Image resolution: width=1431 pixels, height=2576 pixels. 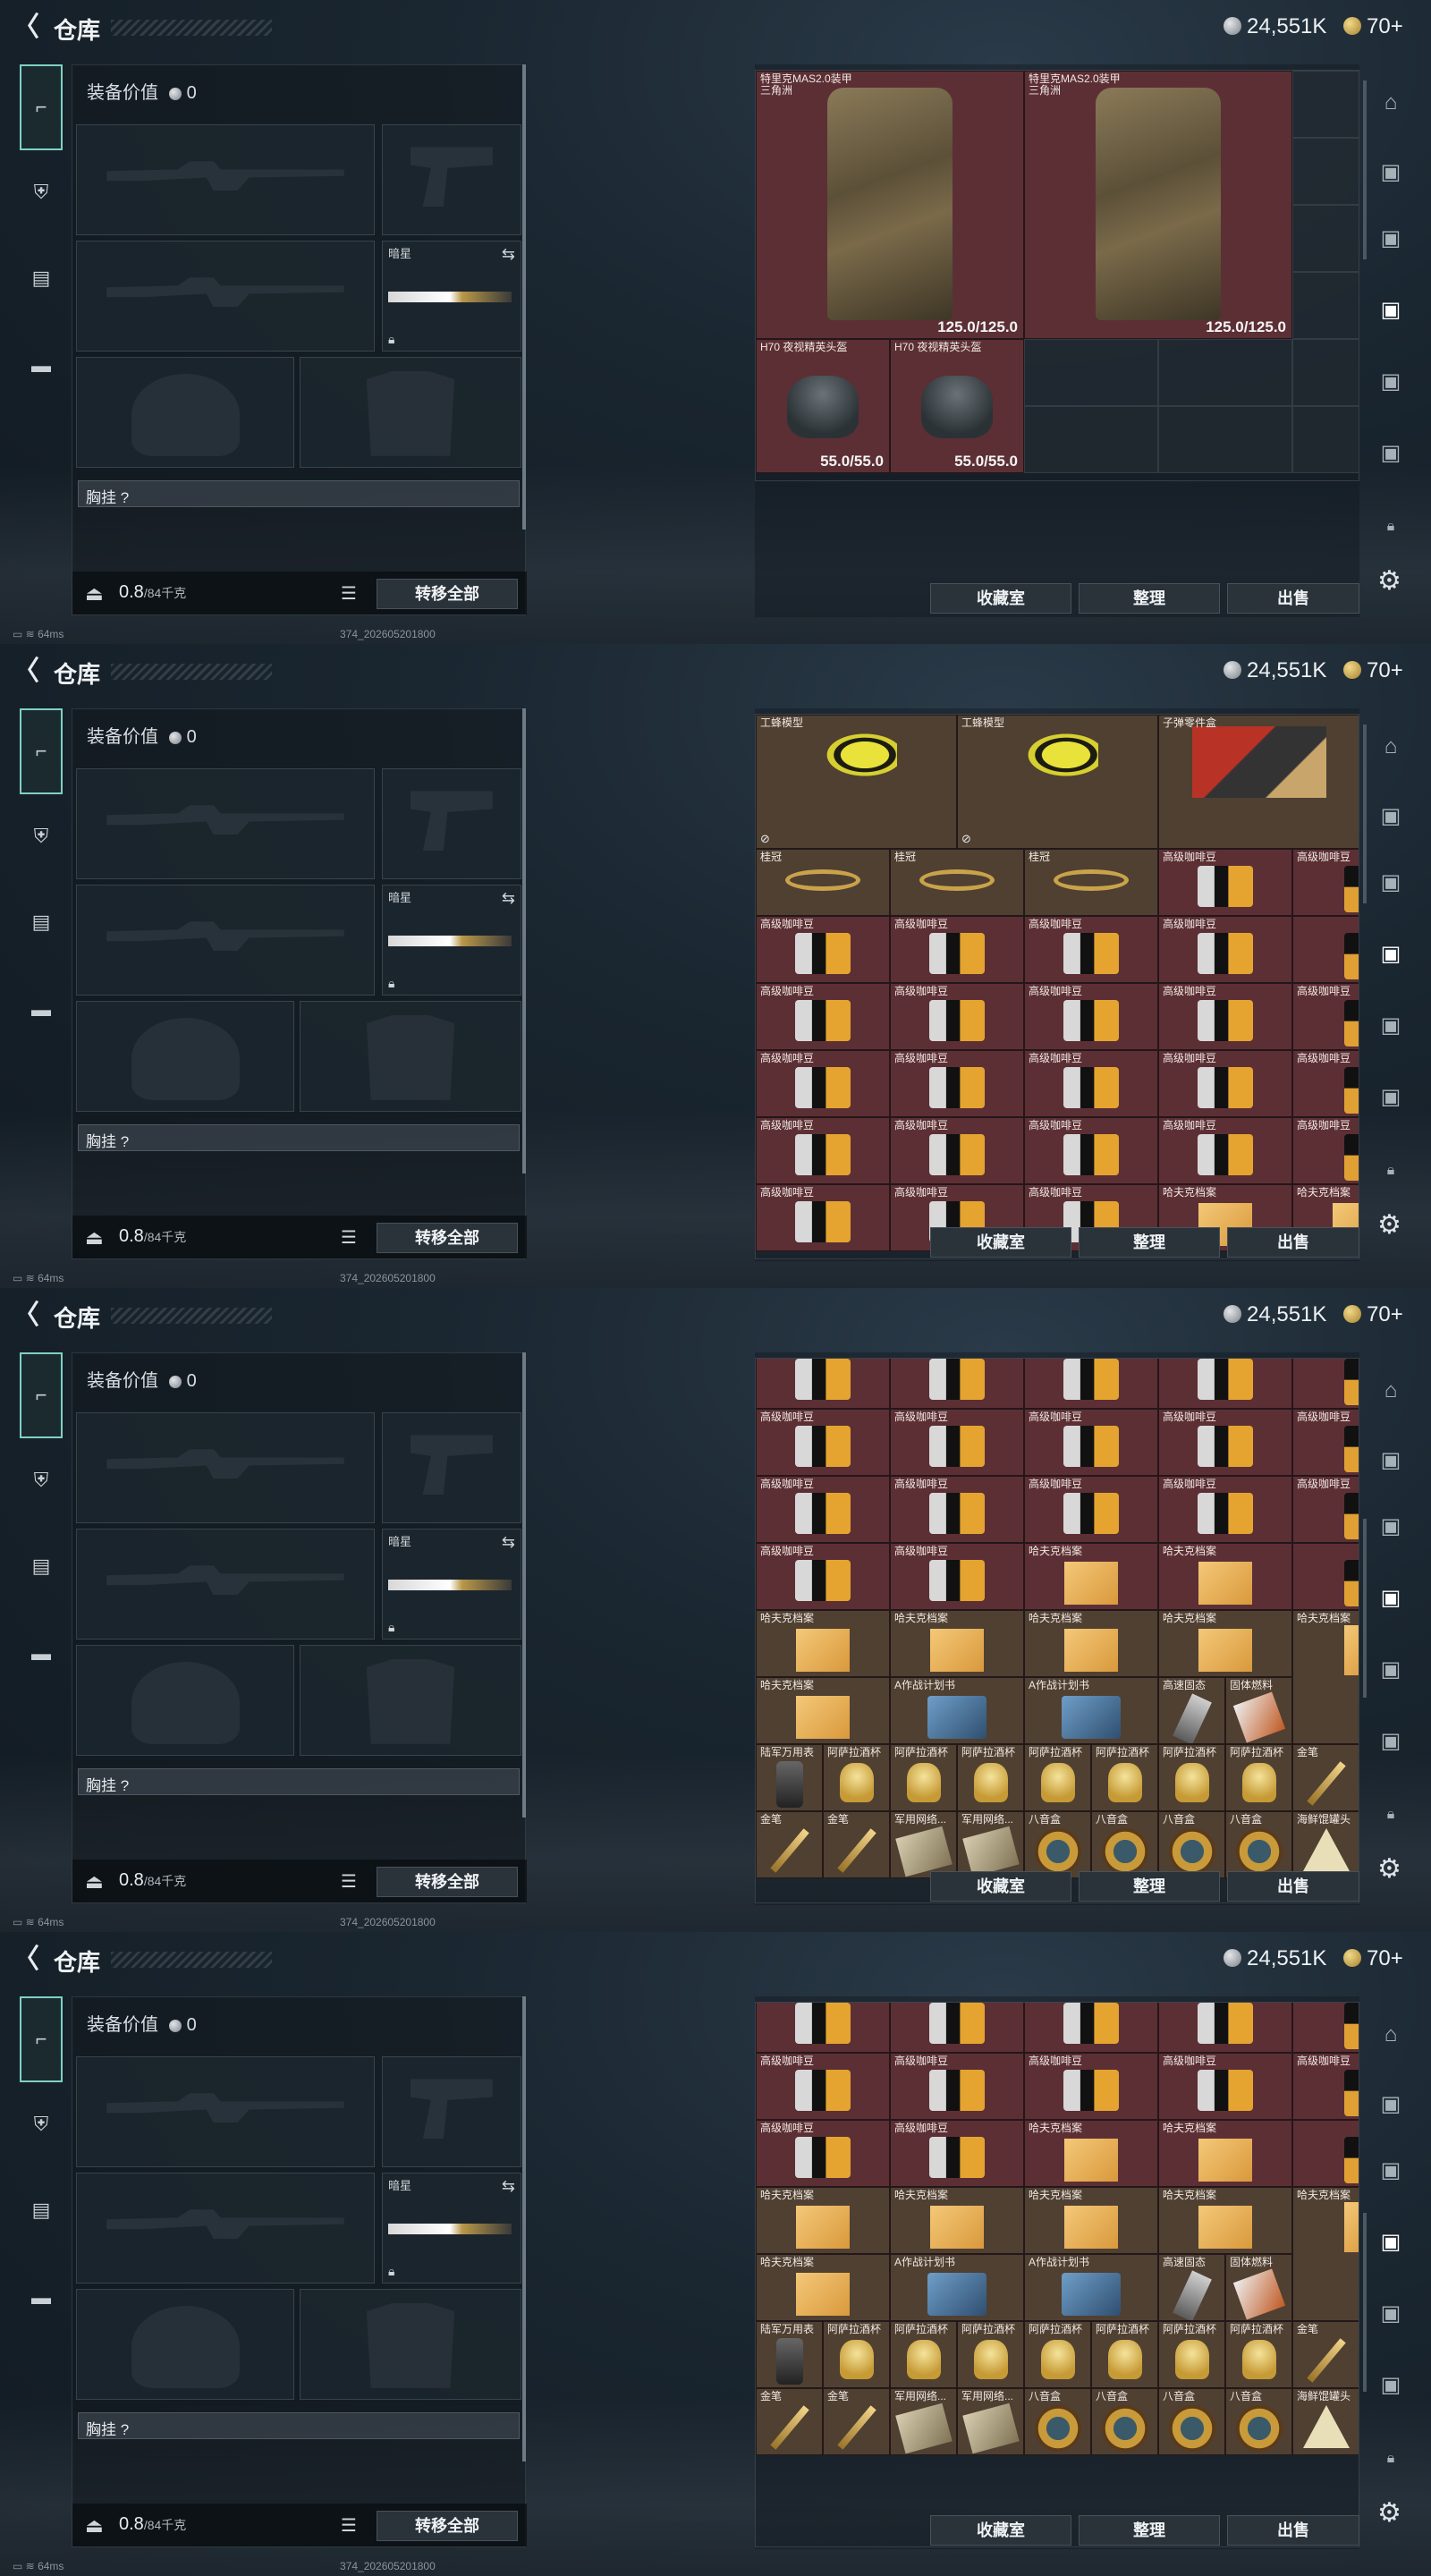 What do you see at coordinates (448, 594) in the screenshot?
I see `transfer-all-button: 转移全部` at bounding box center [448, 594].